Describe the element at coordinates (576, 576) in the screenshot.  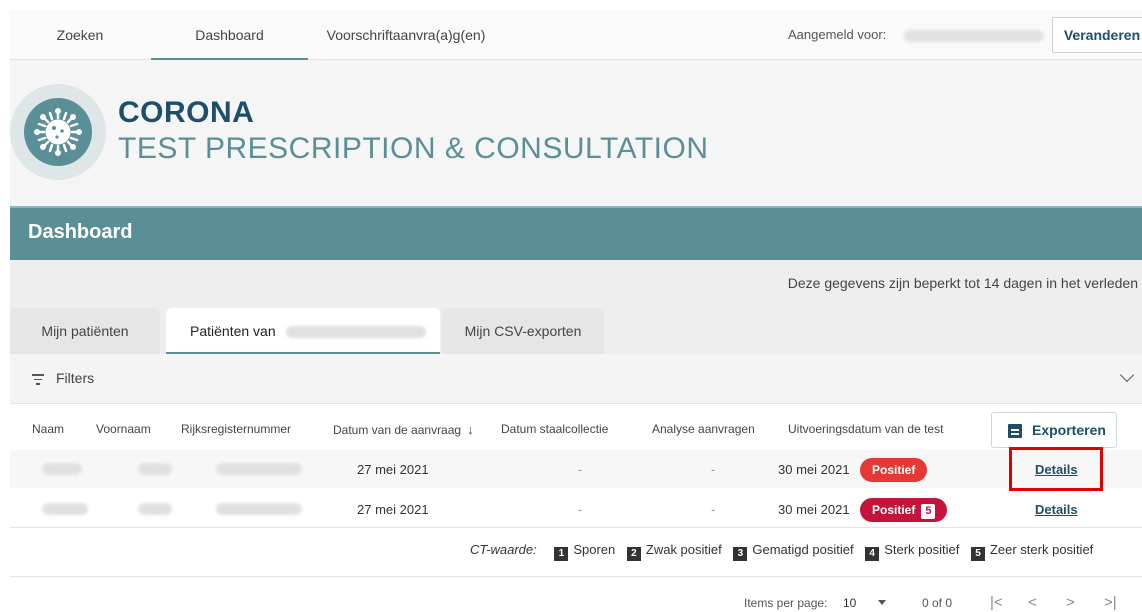
I see `divider` at that location.